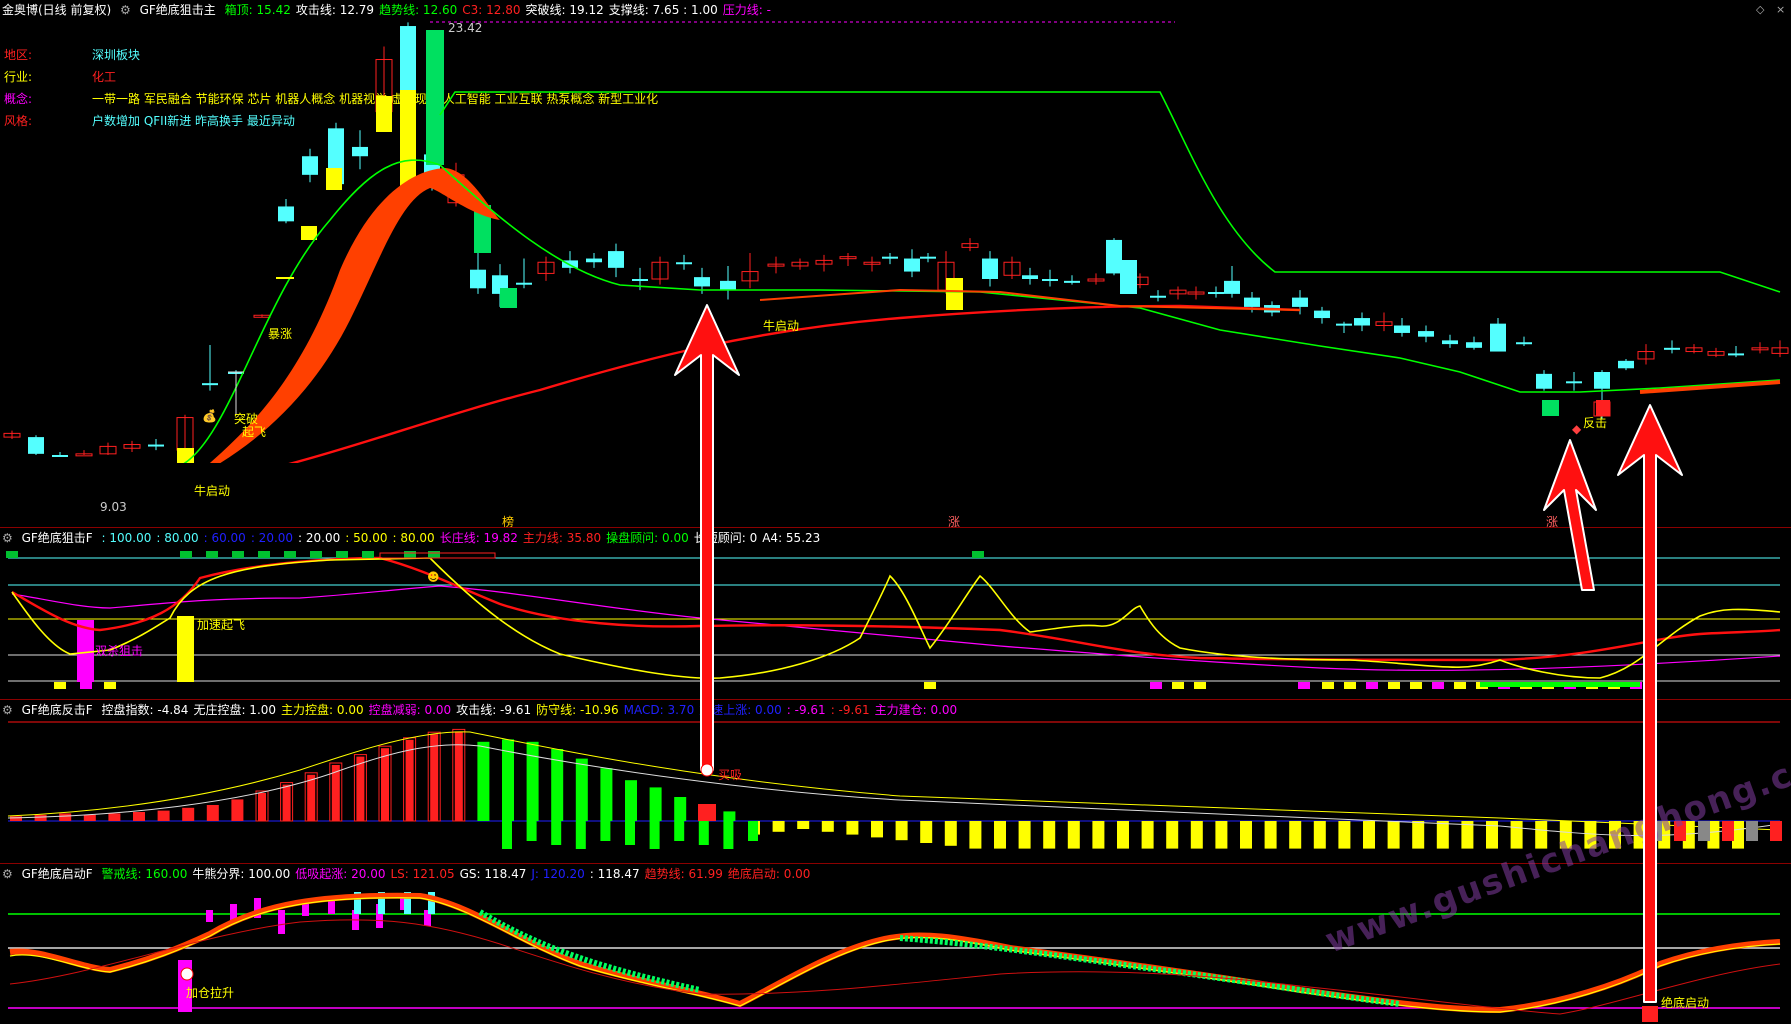  I want to click on signal-strip, so click(1560, 684).